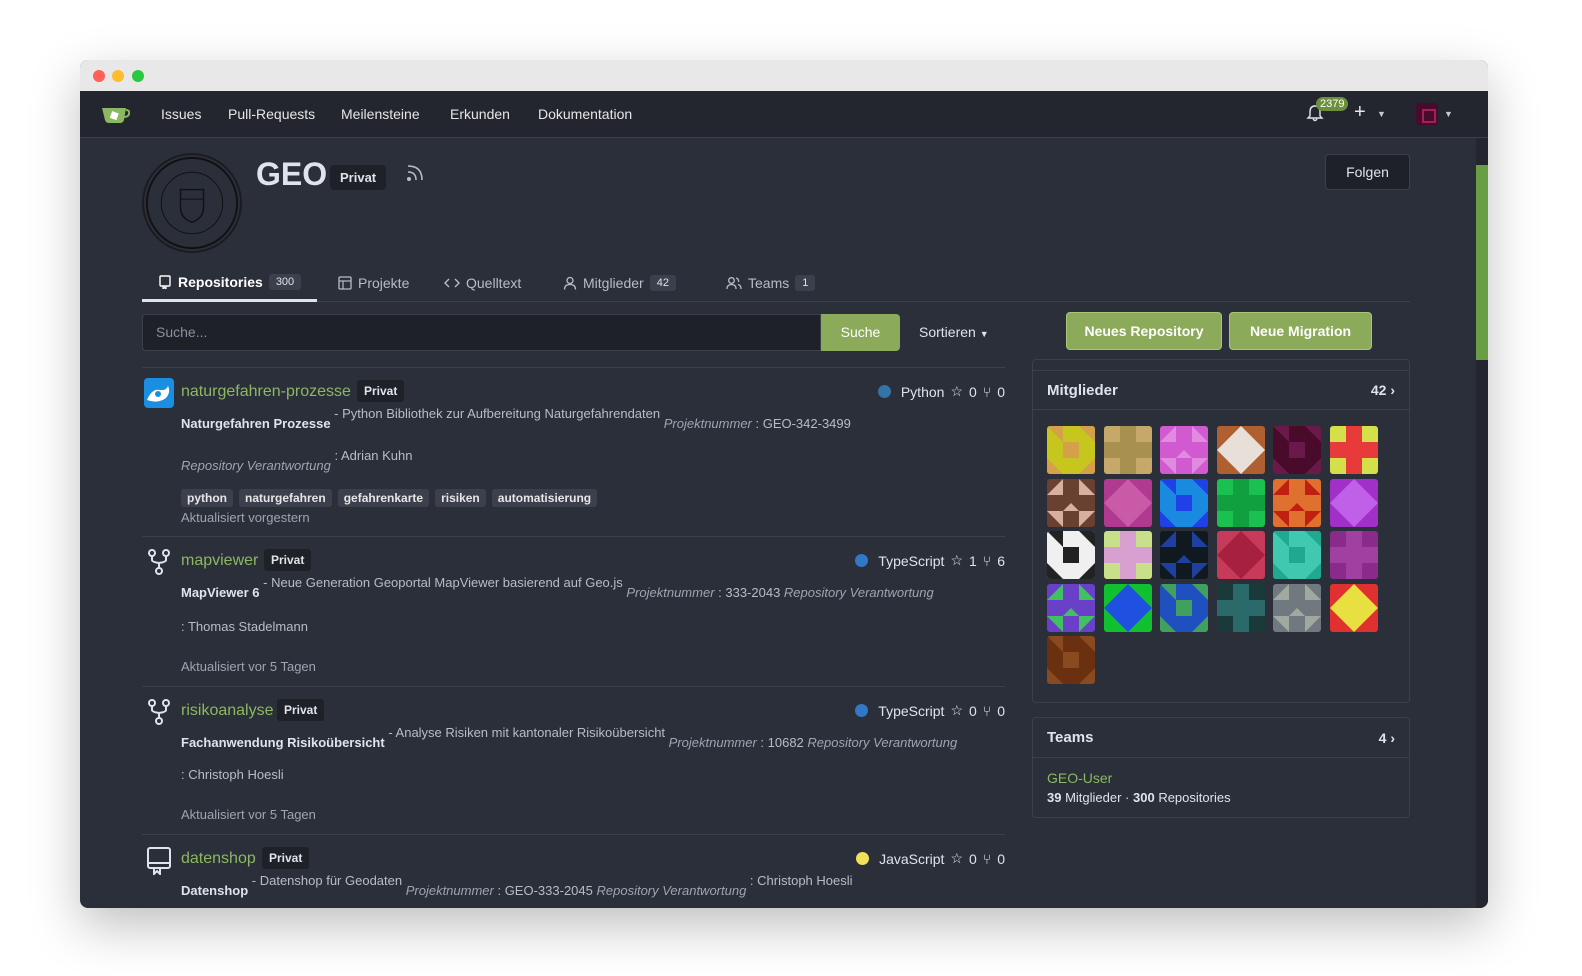 This screenshot has height=976, width=1582. Describe the element at coordinates (138, 76) in the screenshot. I see `maximize-window-button` at that location.